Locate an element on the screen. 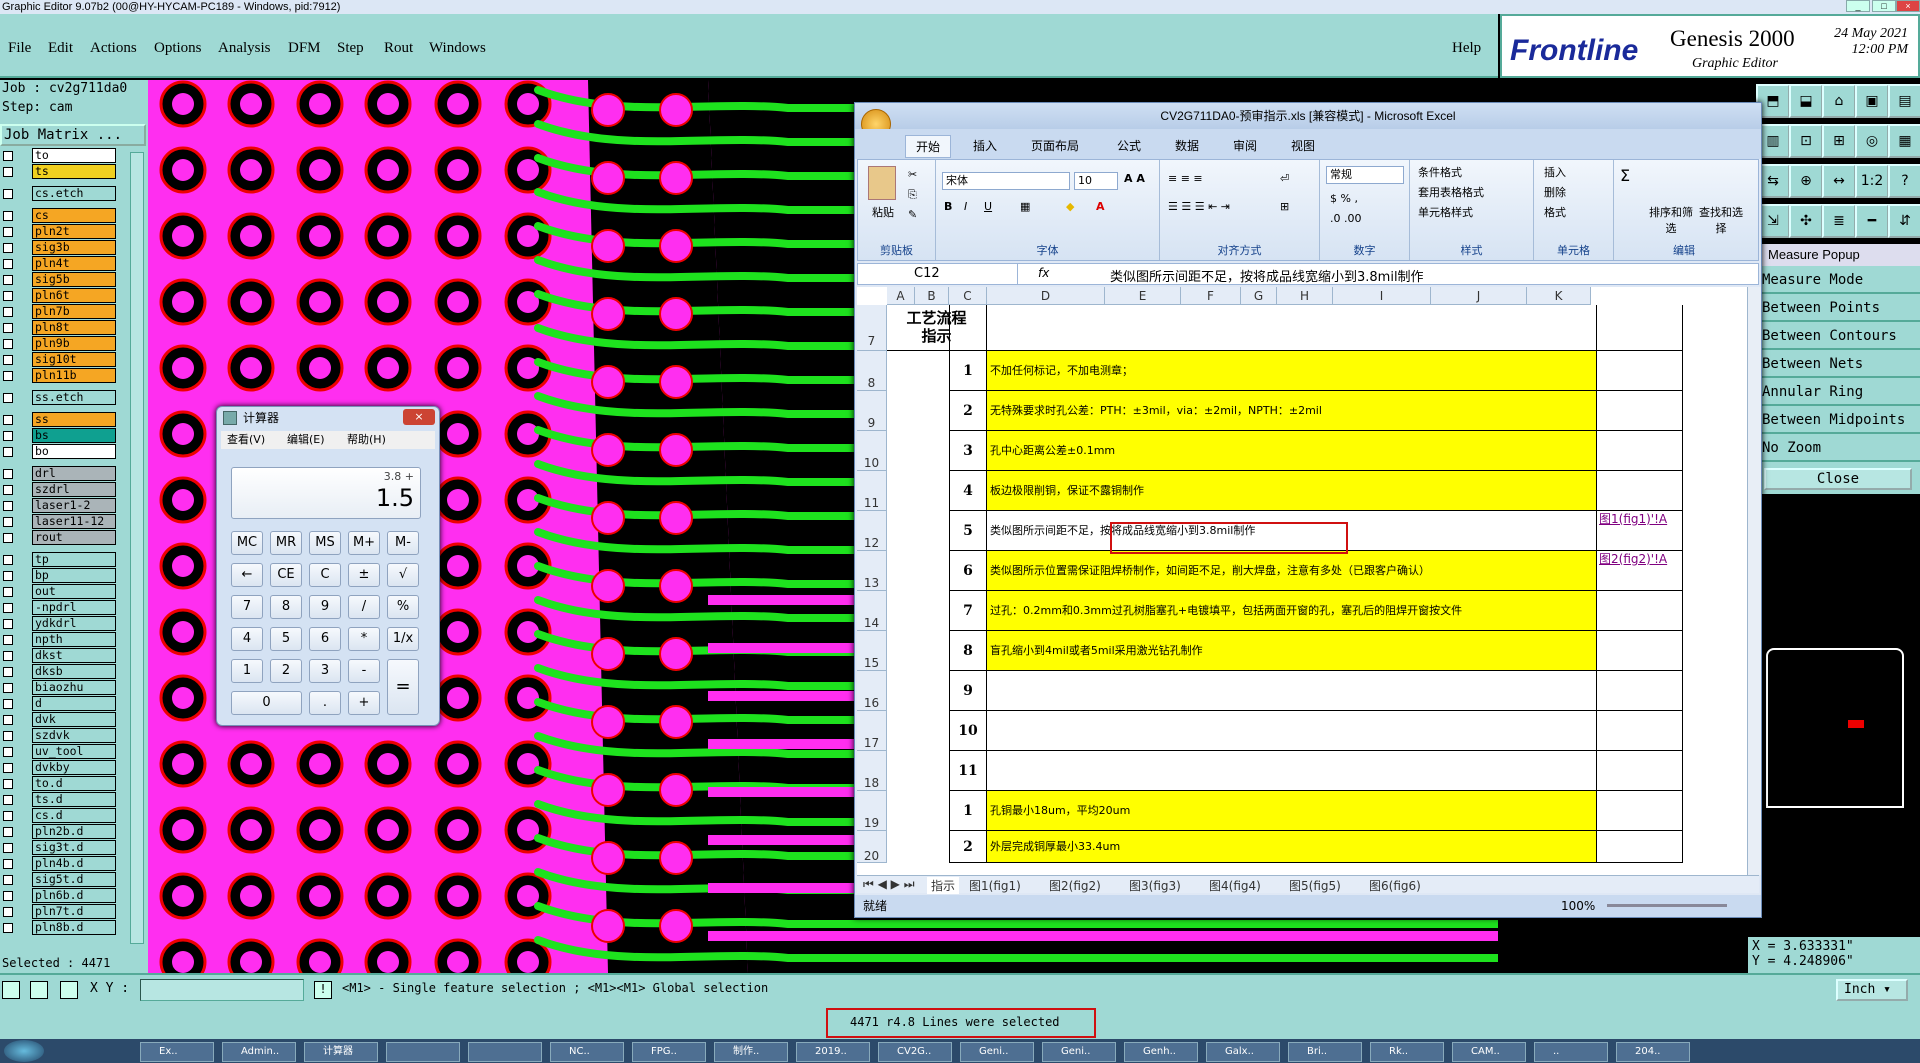 The height and width of the screenshot is (1063, 1920). taskbar-item: 204.. is located at coordinates (1653, 1052).